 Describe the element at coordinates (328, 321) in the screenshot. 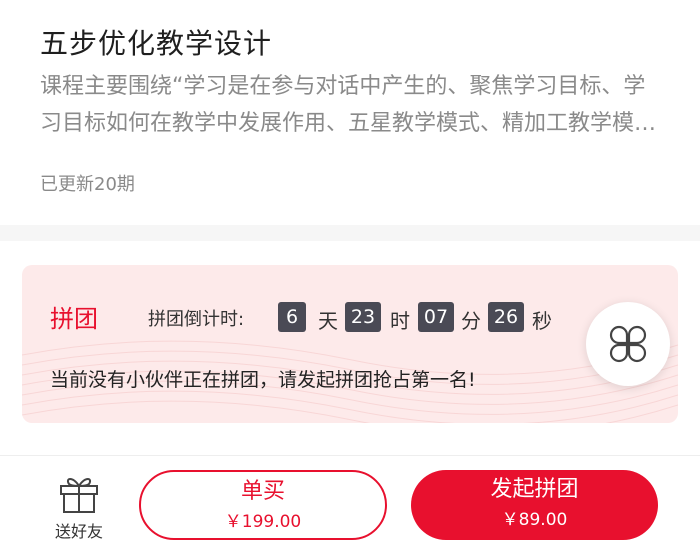

I see `countdown-days-unit: 天` at that location.